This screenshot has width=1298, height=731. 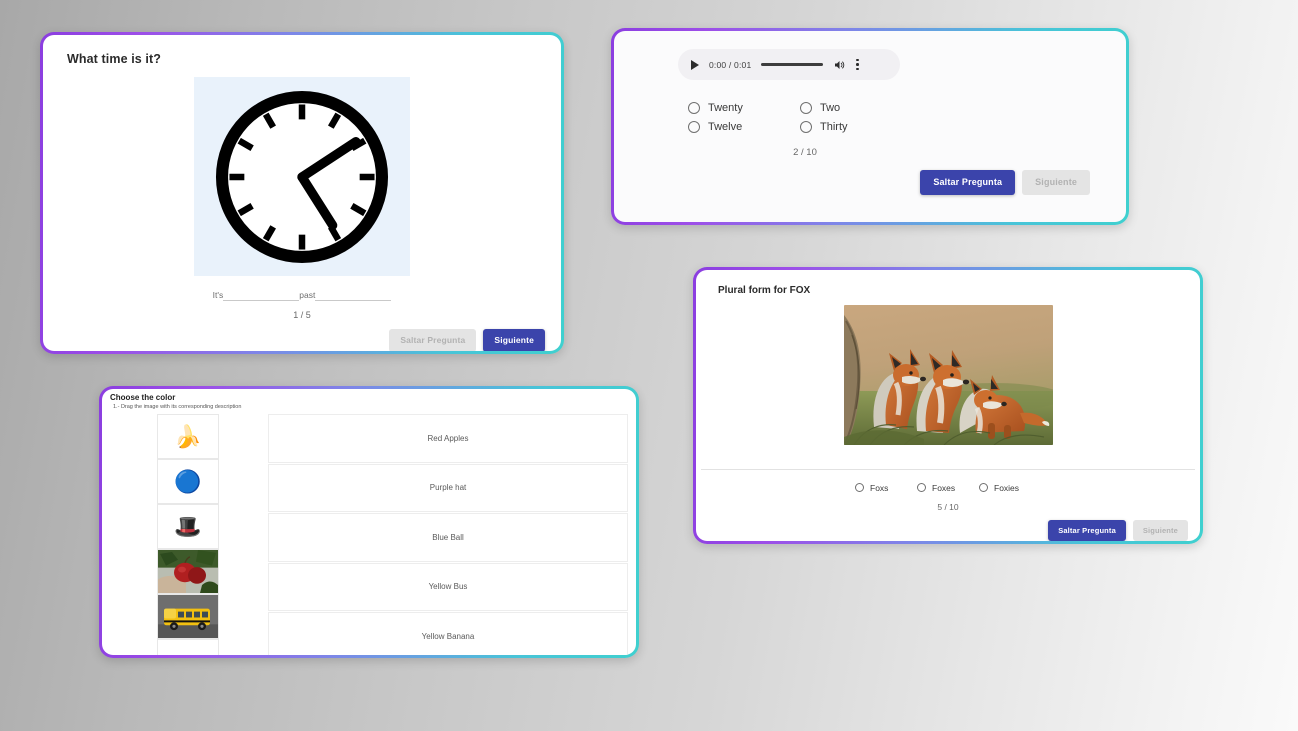 I want to click on red-apples-image, so click(x=188, y=571).